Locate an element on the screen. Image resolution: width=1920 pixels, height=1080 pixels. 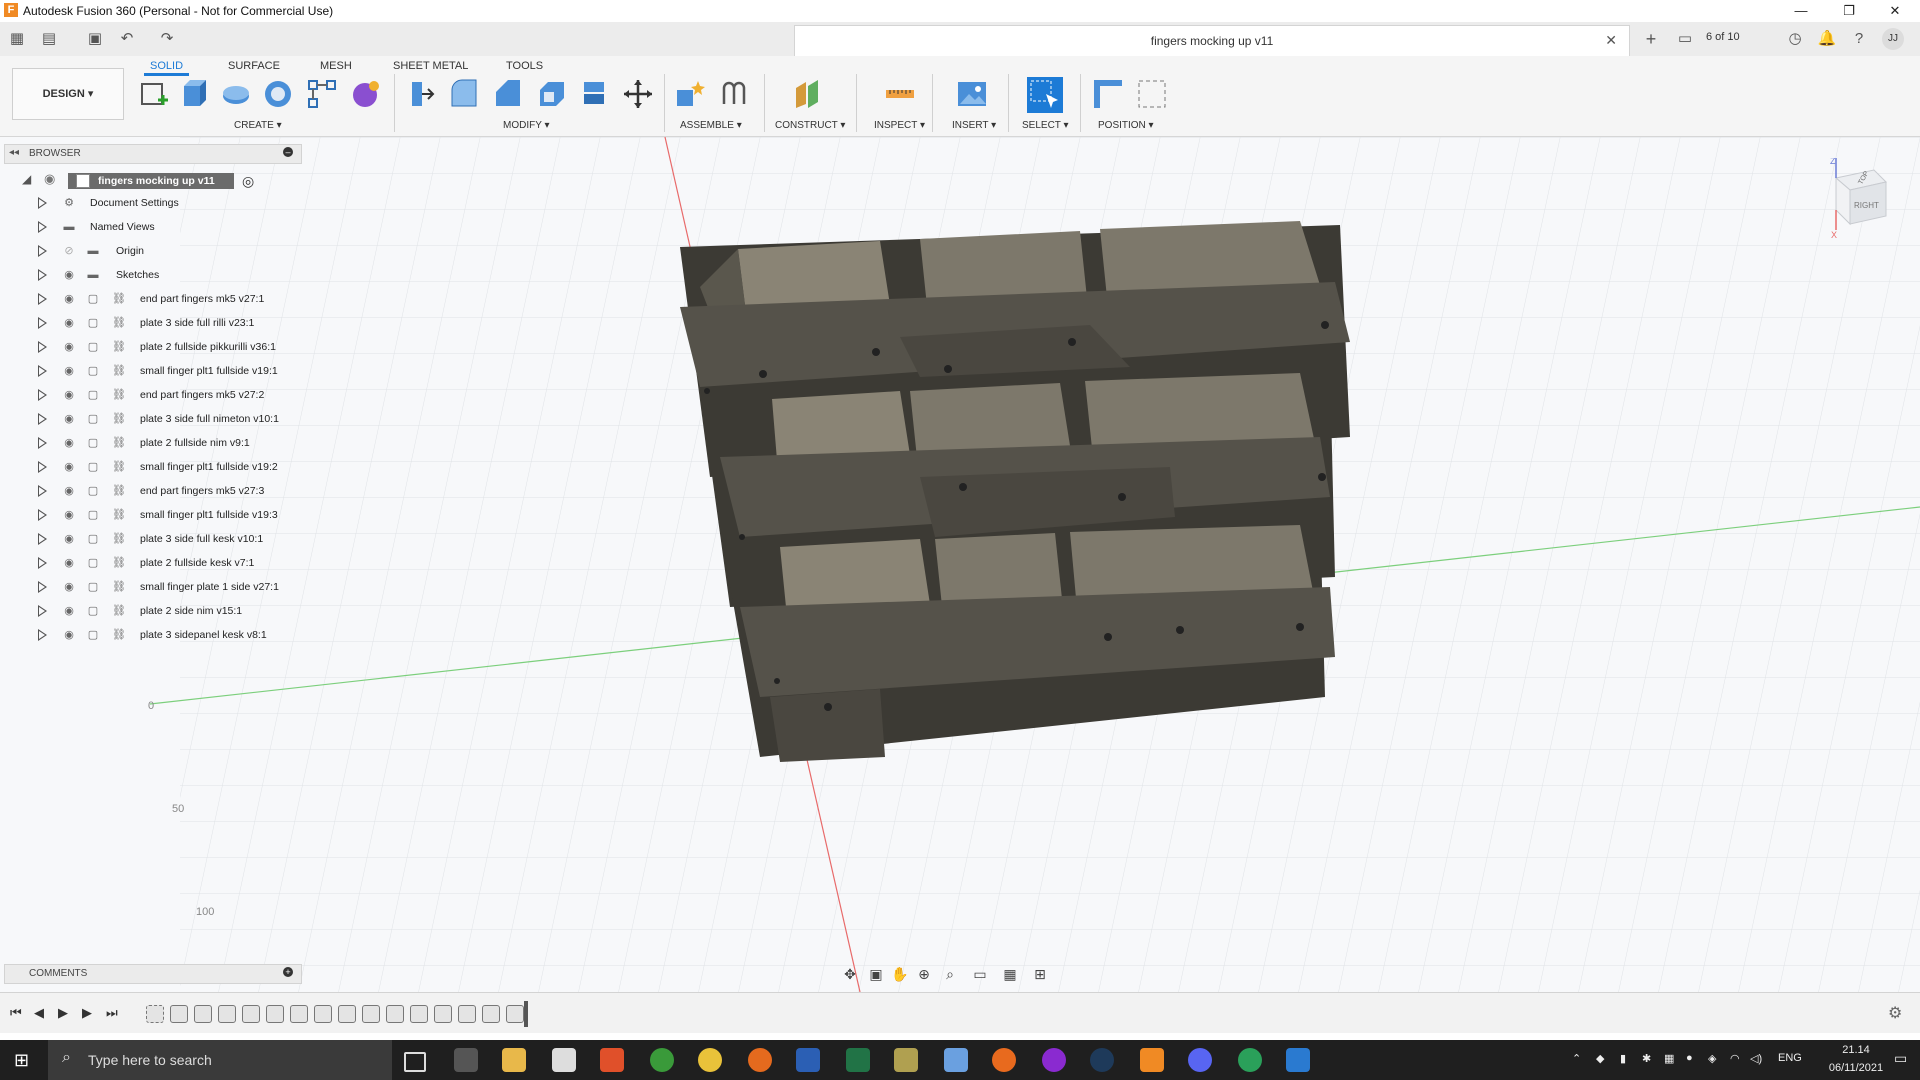
excel-icon is located at coordinates (858, 1060).